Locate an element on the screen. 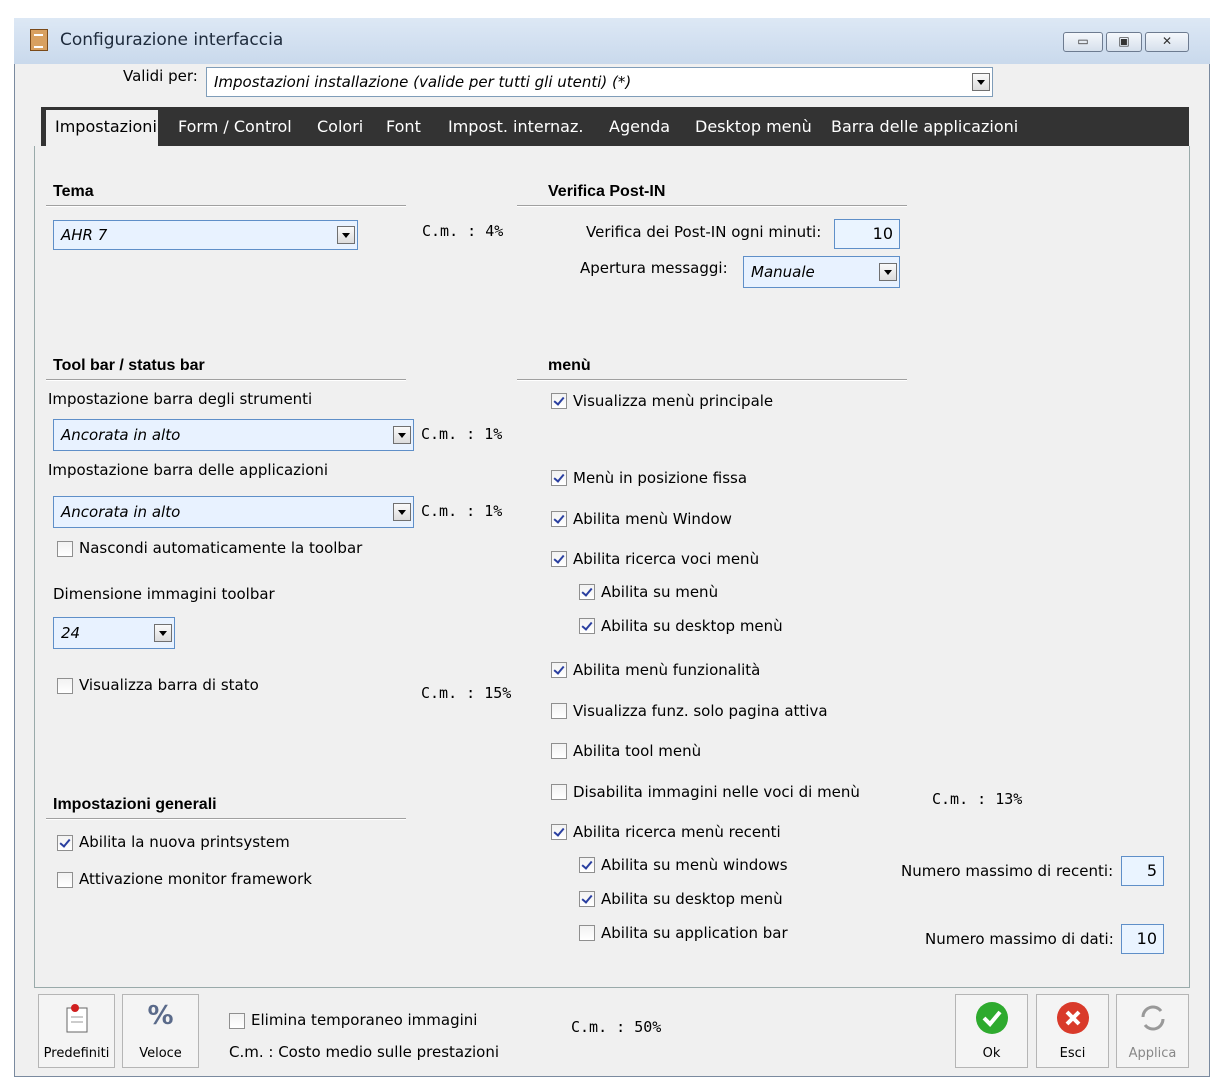  tool-menu-label: Abilita tool menù is located at coordinates (637, 751).